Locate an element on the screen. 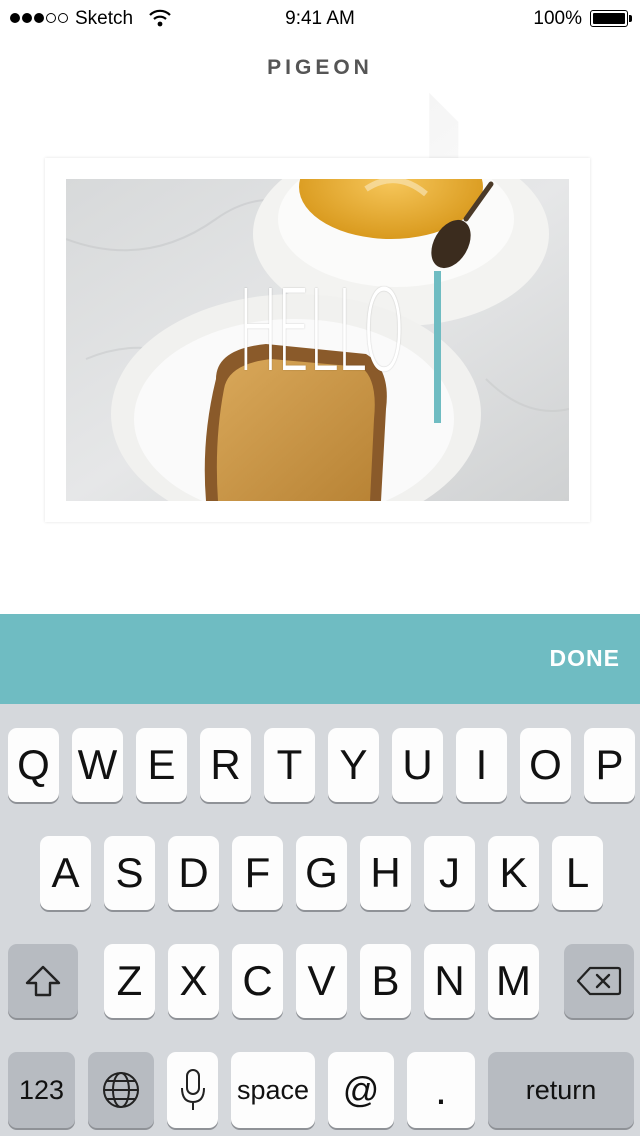 Image resolution: width=640 pixels, height=1136 pixels. editing-toolbar: DONE is located at coordinates (320, 659).